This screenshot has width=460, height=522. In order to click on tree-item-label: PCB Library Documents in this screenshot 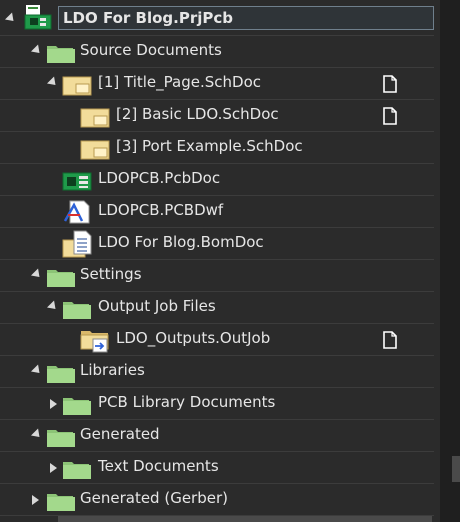, I will do `click(186, 402)`.